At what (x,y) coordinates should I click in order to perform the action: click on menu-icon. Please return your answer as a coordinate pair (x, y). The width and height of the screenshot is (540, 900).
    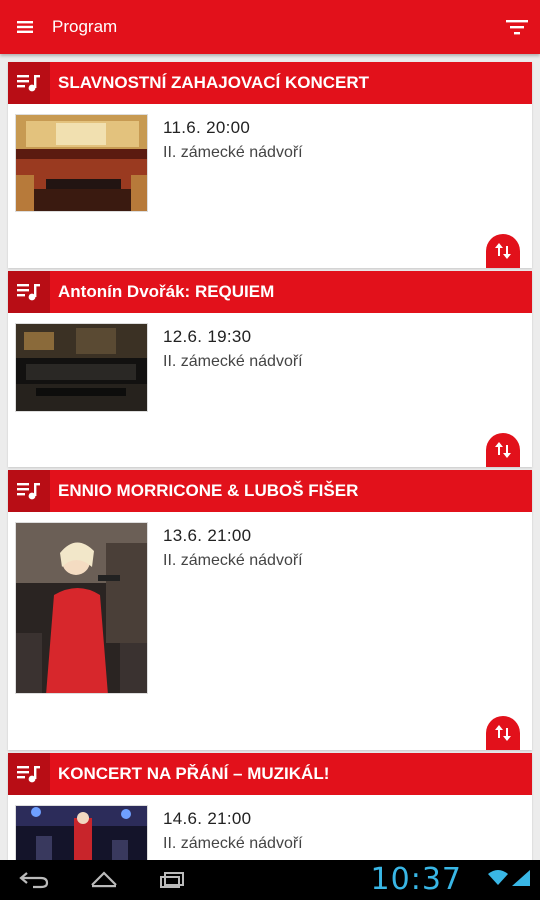
    Looking at the image, I should click on (25, 27).